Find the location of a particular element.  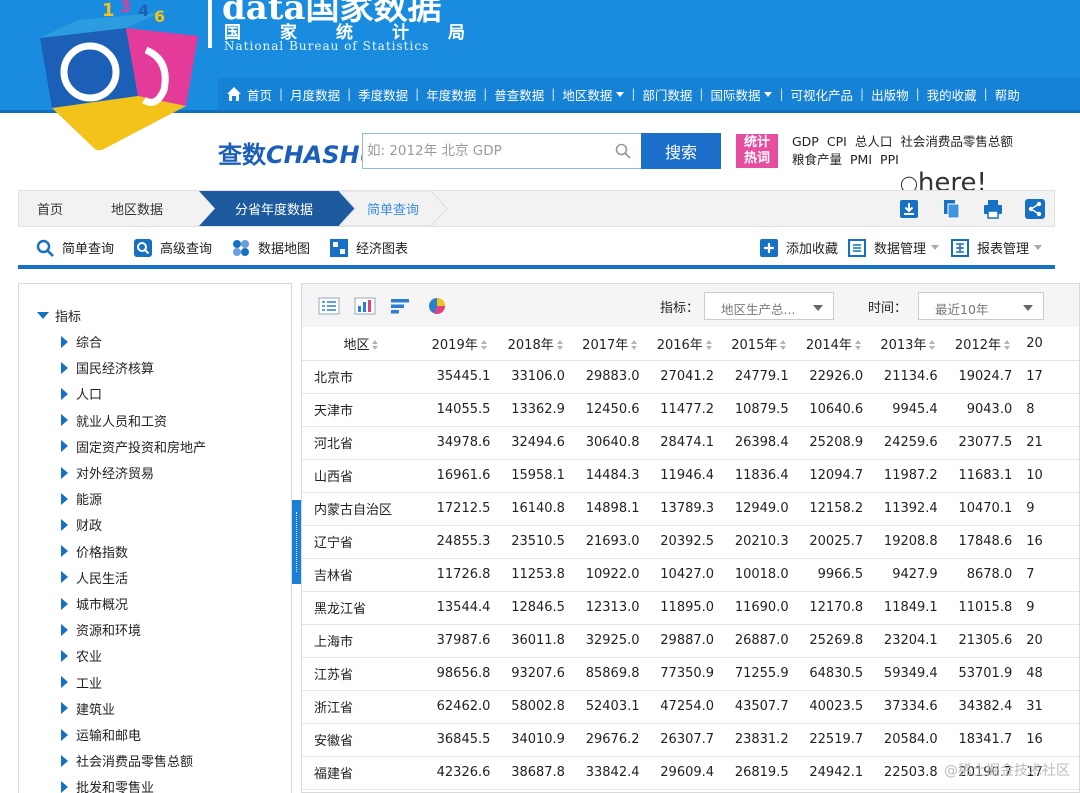

hot-word-link: 总人口 is located at coordinates (874, 141).